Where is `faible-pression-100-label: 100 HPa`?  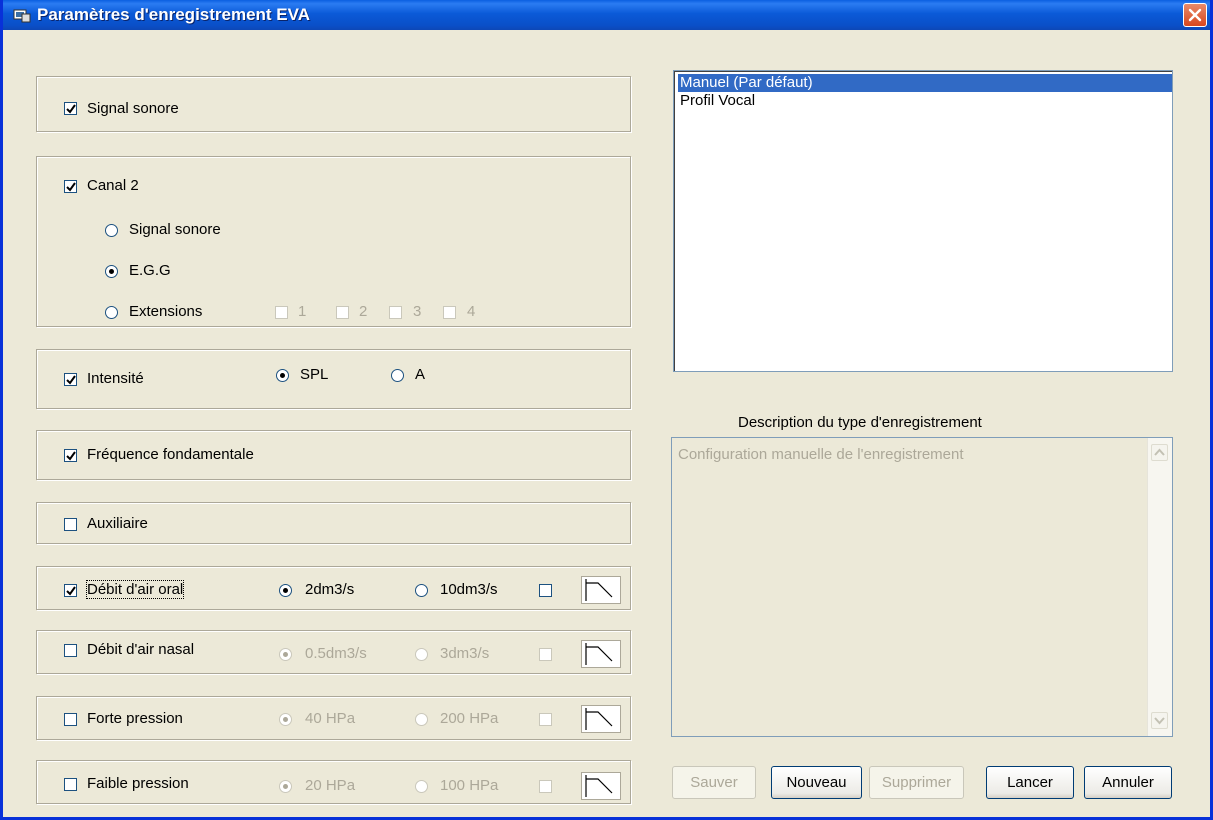 faible-pression-100-label: 100 HPa is located at coordinates (469, 785).